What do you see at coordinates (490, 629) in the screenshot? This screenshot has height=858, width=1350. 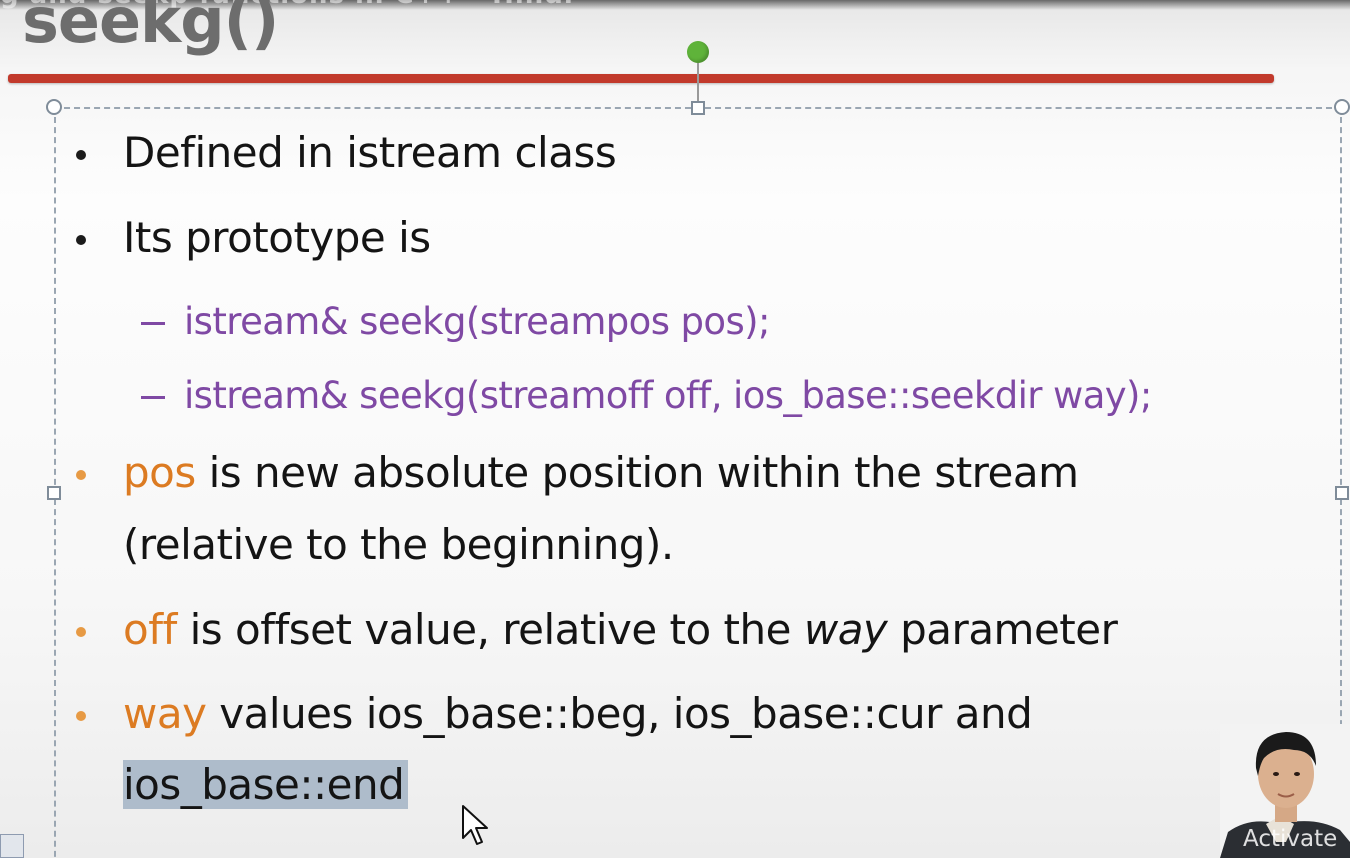 I see `bullet-off-text: is offset value, relative to the` at bounding box center [490, 629].